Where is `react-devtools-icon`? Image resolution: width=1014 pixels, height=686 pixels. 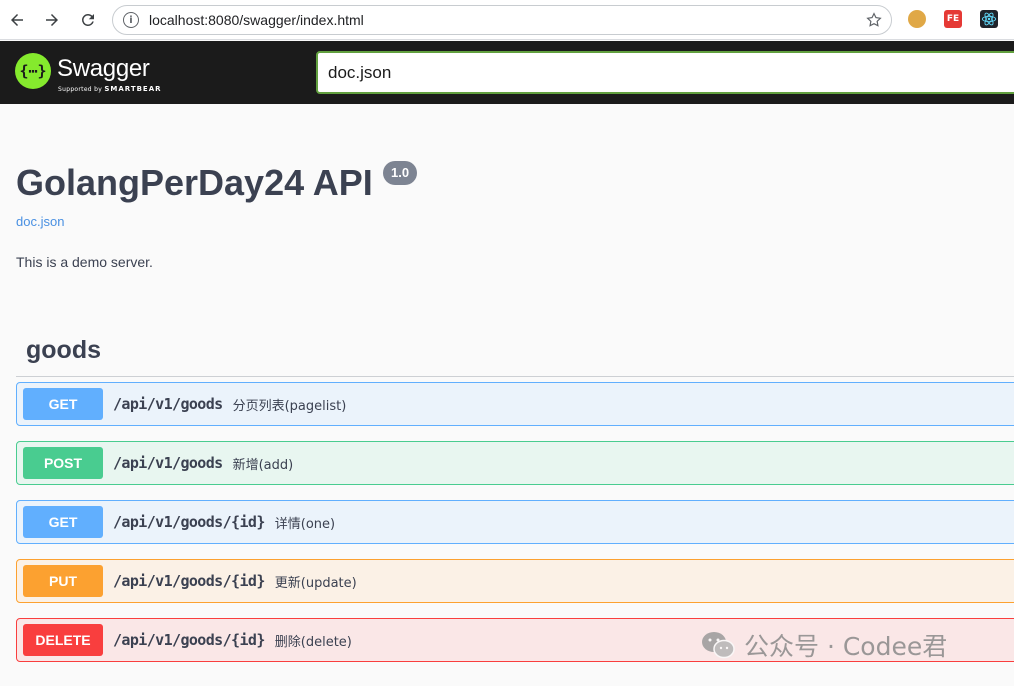 react-devtools-icon is located at coordinates (989, 19).